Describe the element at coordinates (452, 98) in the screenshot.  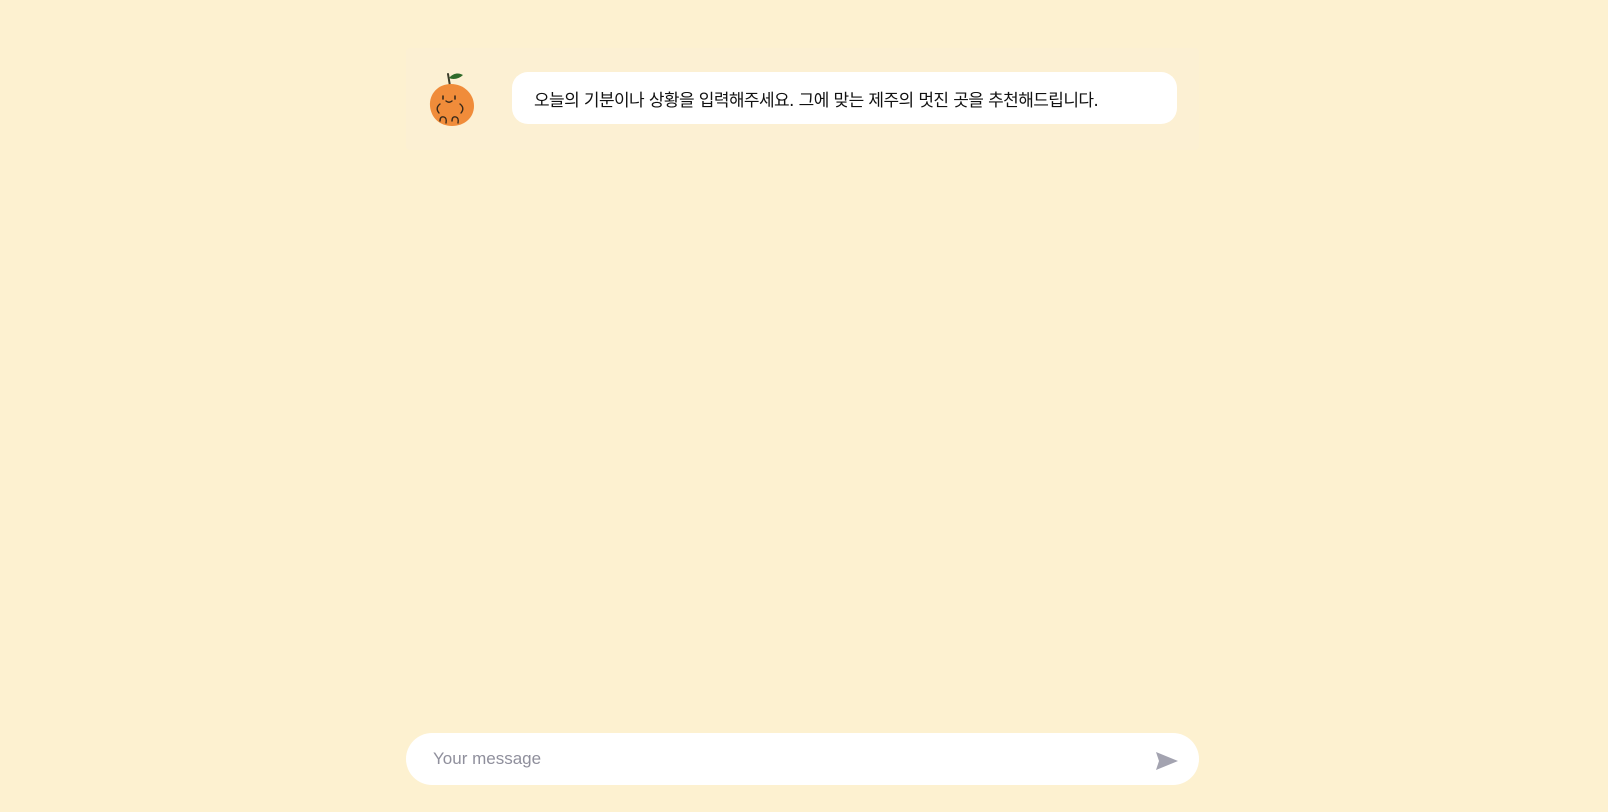
I see `tangerine-mascot-icon` at that location.